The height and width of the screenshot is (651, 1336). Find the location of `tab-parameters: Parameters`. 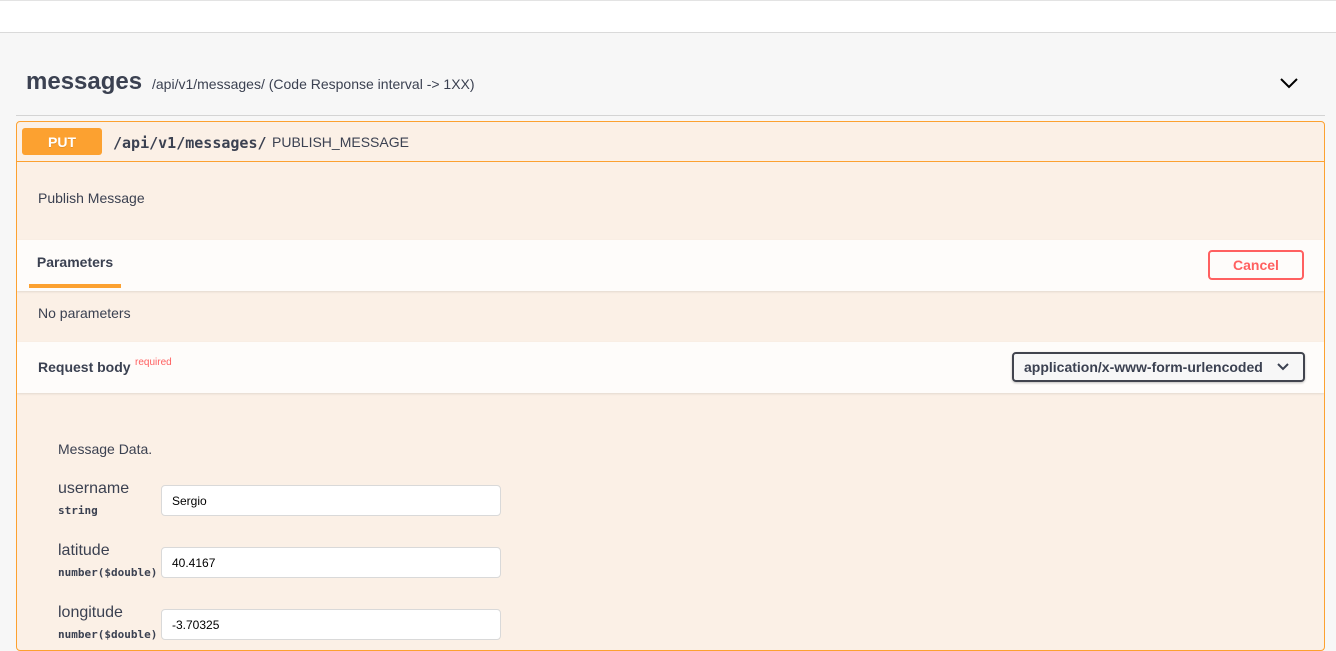

tab-parameters: Parameters is located at coordinates (75, 264).